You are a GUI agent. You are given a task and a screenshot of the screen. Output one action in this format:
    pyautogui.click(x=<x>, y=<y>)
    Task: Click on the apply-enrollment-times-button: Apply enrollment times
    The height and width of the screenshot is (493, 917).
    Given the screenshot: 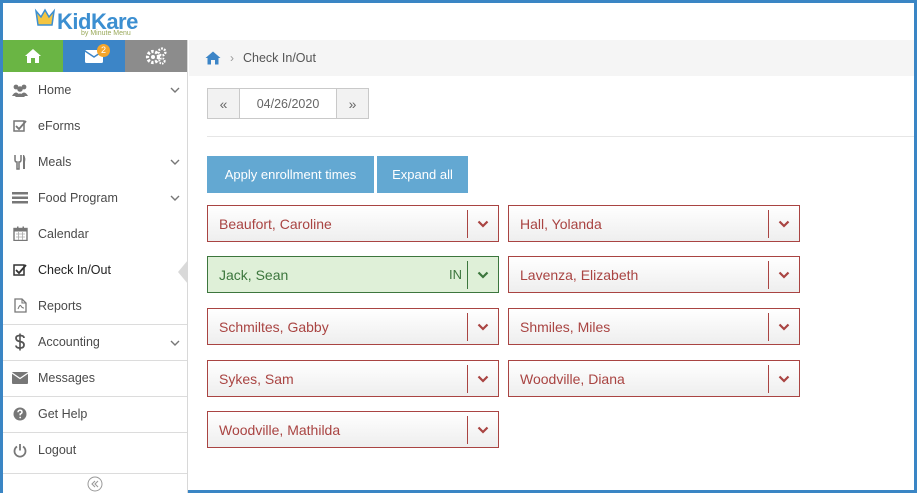 What is the action you would take?
    pyautogui.click(x=290, y=174)
    